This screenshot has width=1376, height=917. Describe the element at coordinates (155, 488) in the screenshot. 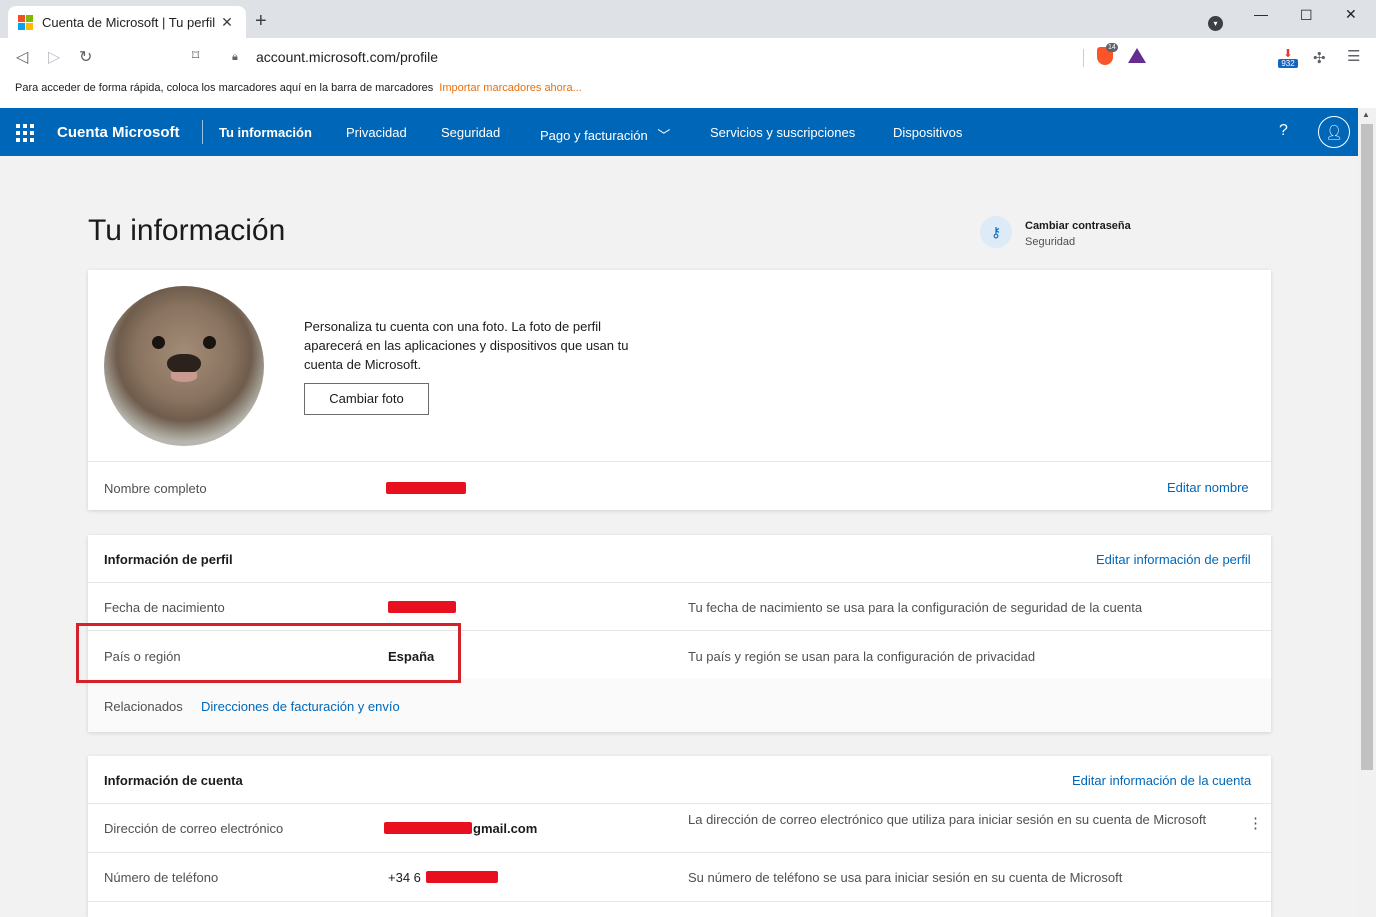

I see `full-name-label: Nombre completo` at that location.